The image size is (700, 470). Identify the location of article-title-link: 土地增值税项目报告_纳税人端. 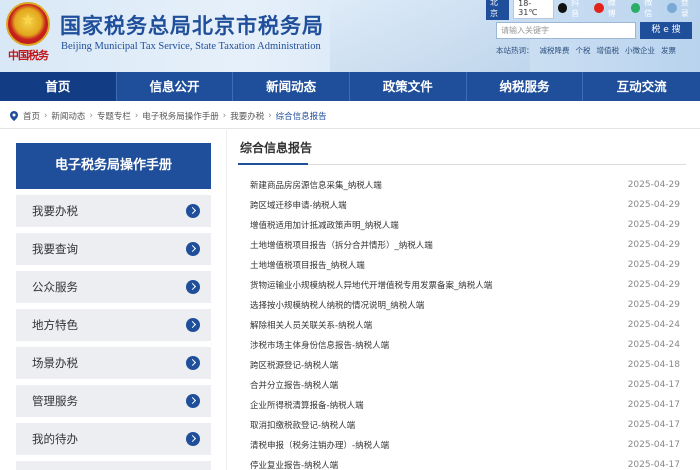
(301, 265).